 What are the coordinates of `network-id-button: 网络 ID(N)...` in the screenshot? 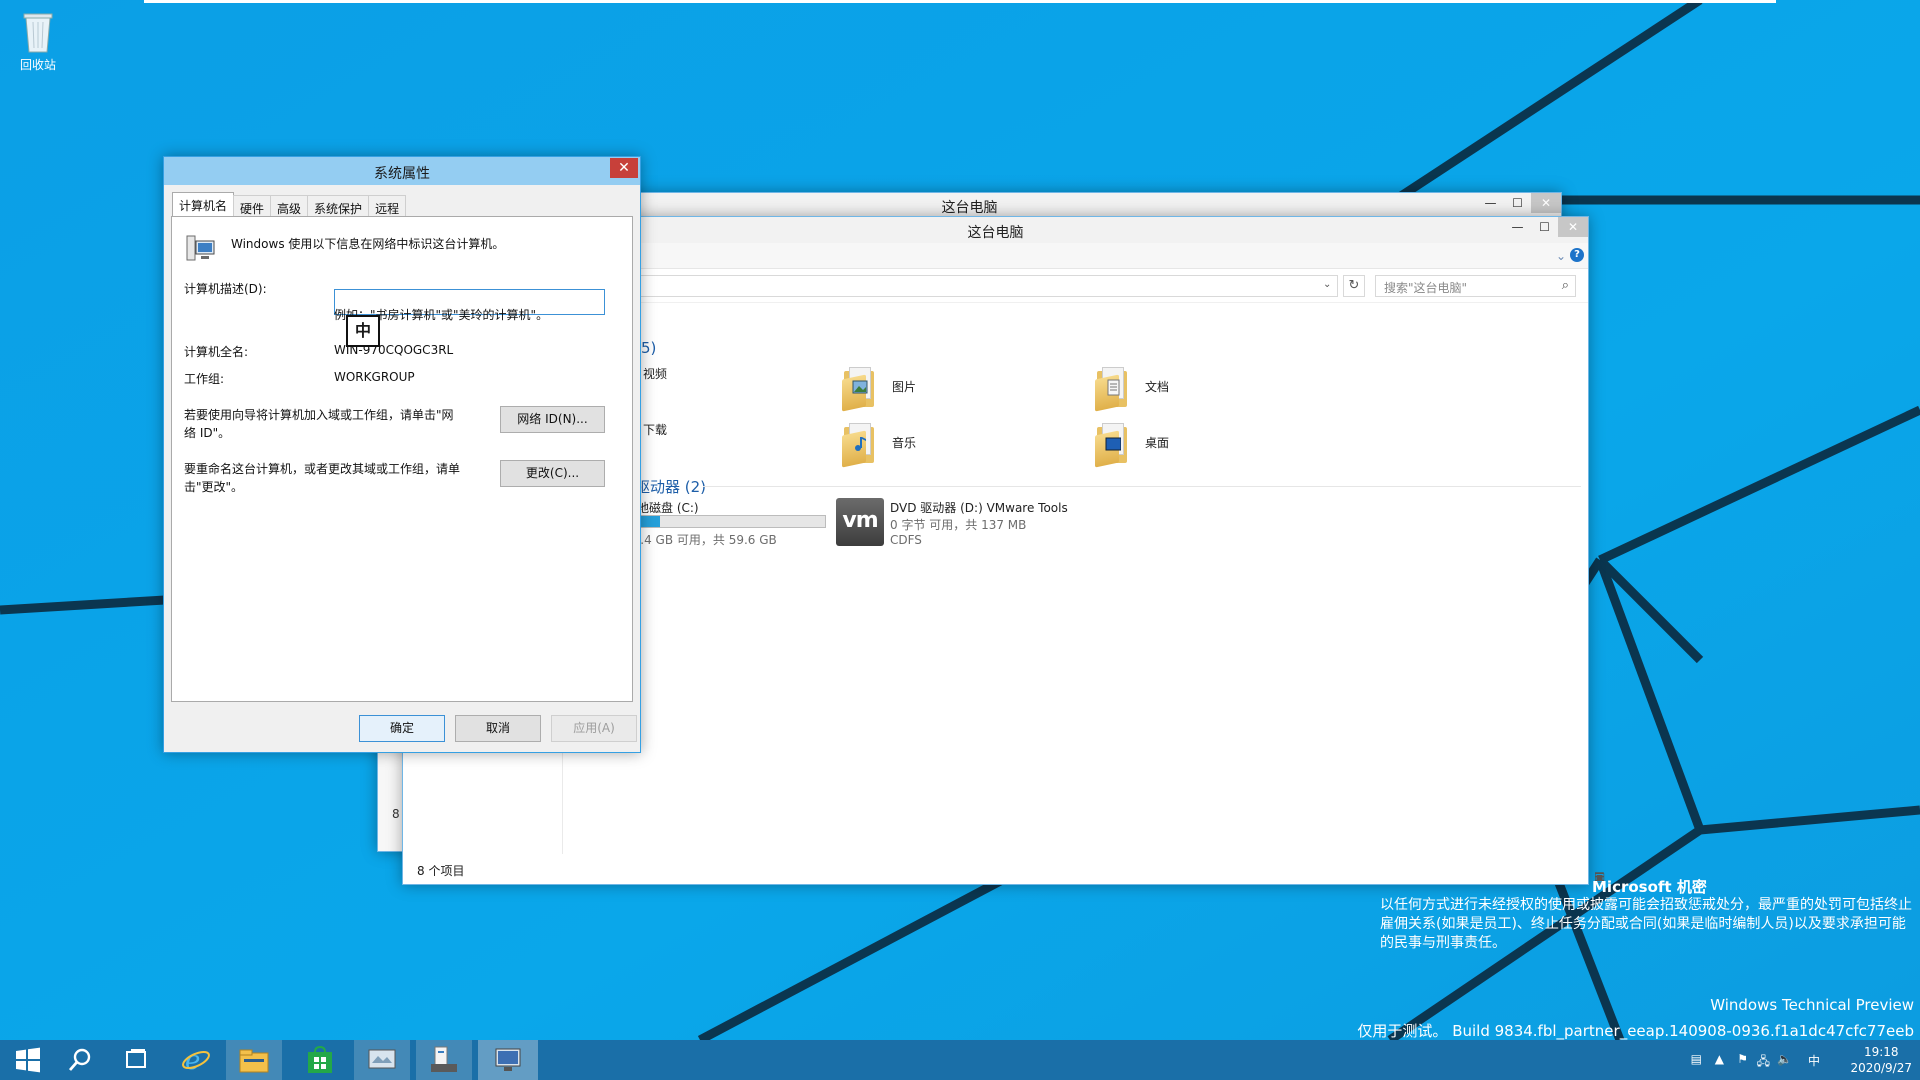 It's located at (552, 419).